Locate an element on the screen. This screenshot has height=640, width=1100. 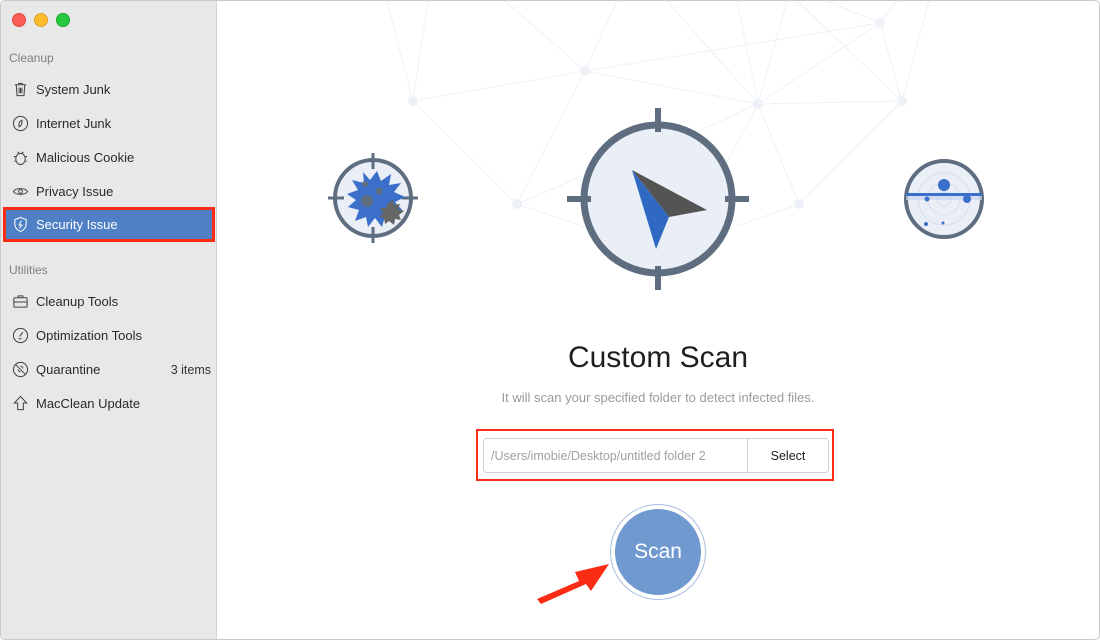
section-label-cleanup: Cleanup is located at coordinates (31, 58).